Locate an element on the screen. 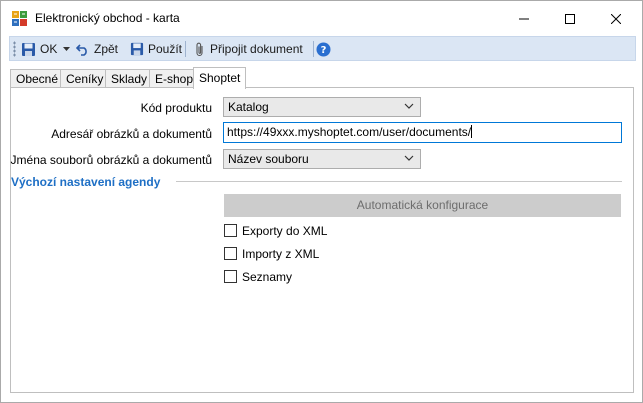 The image size is (643, 403). product-code-select: Katalog is located at coordinates (322, 107).